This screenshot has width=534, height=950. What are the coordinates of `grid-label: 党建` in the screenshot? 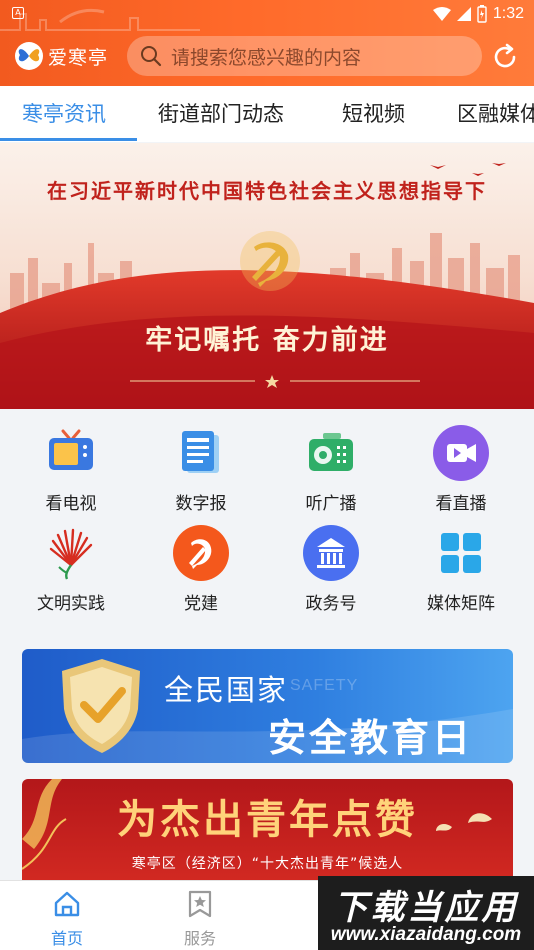 It's located at (201, 604).